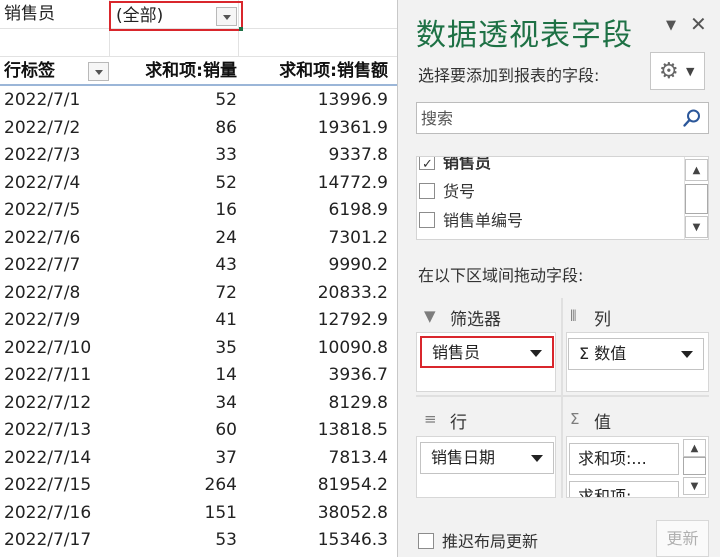  Describe the element at coordinates (315, 72) in the screenshot. I see `sum-amount-header: 求和项:销售额` at that location.